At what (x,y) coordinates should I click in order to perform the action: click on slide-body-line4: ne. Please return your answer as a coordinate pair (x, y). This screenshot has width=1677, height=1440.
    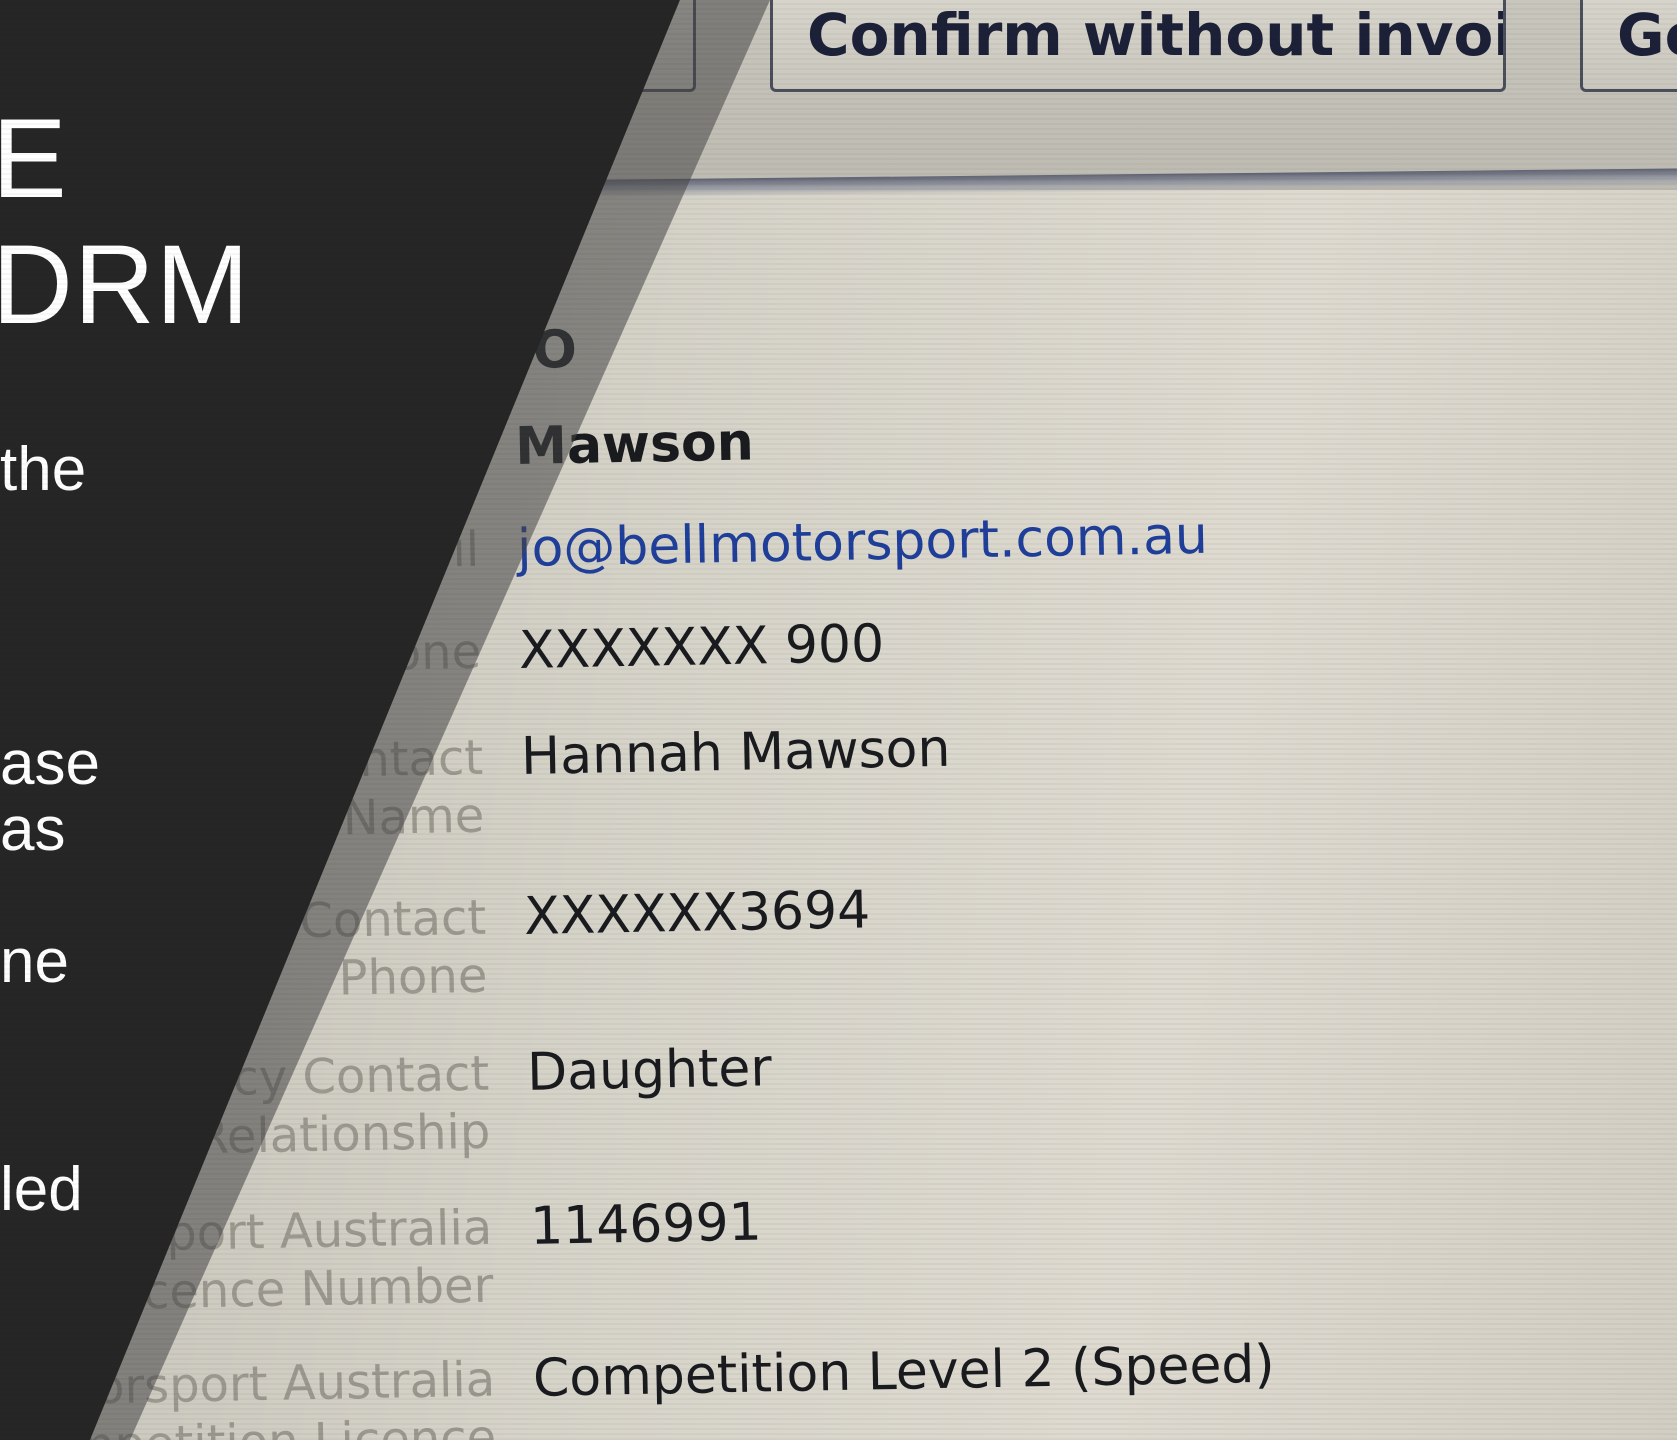
    Looking at the image, I should click on (34, 961).